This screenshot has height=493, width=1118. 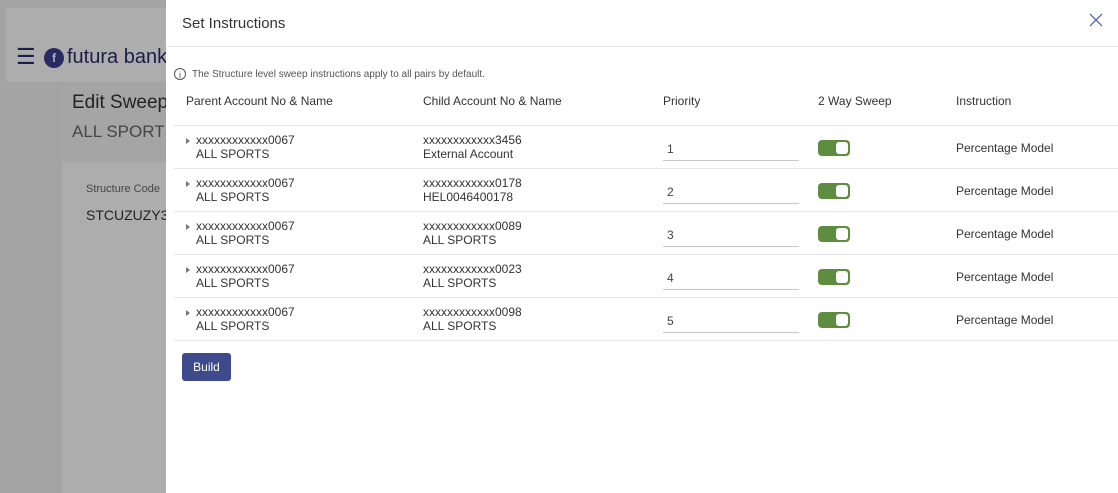 I want to click on child-account-cell: xxxxxxxxxxxx3456 External Account, so click(x=472, y=147).